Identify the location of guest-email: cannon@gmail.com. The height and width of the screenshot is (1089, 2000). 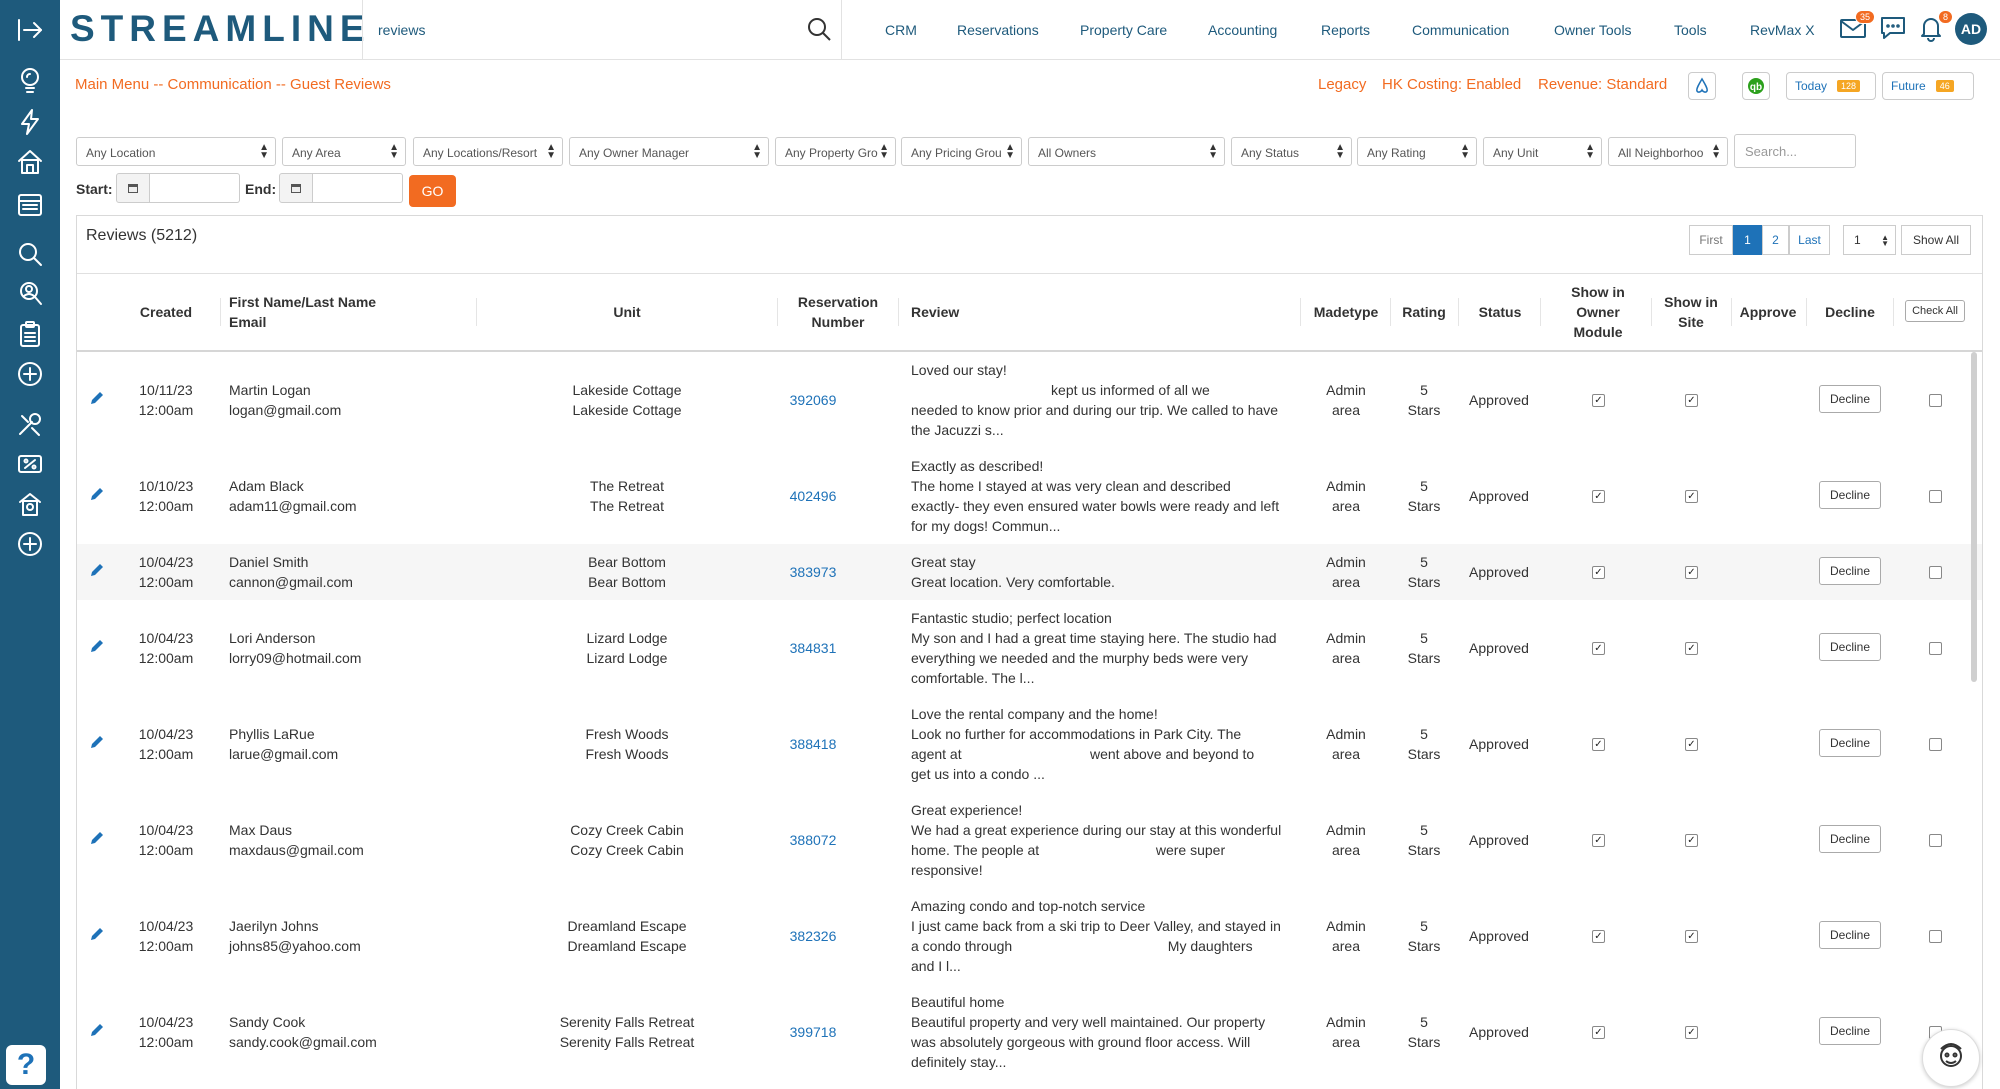
(349, 582).